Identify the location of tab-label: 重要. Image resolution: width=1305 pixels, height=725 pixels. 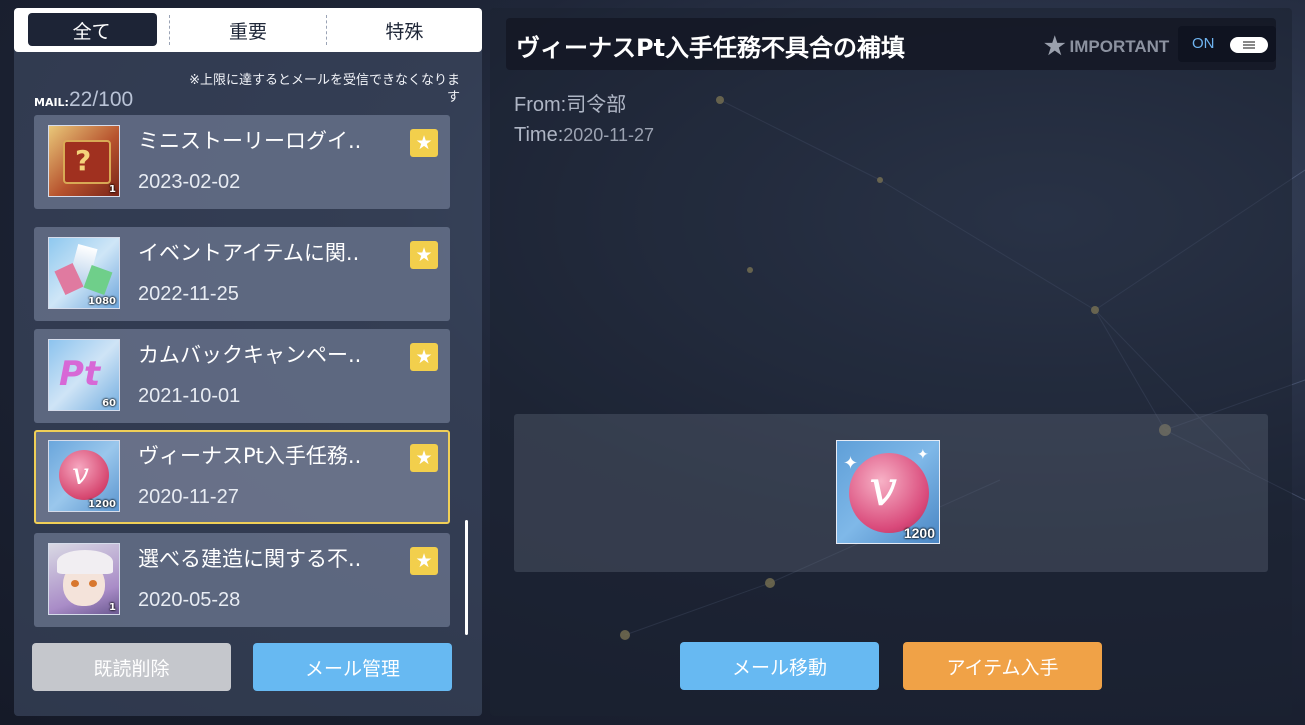
(247, 31).